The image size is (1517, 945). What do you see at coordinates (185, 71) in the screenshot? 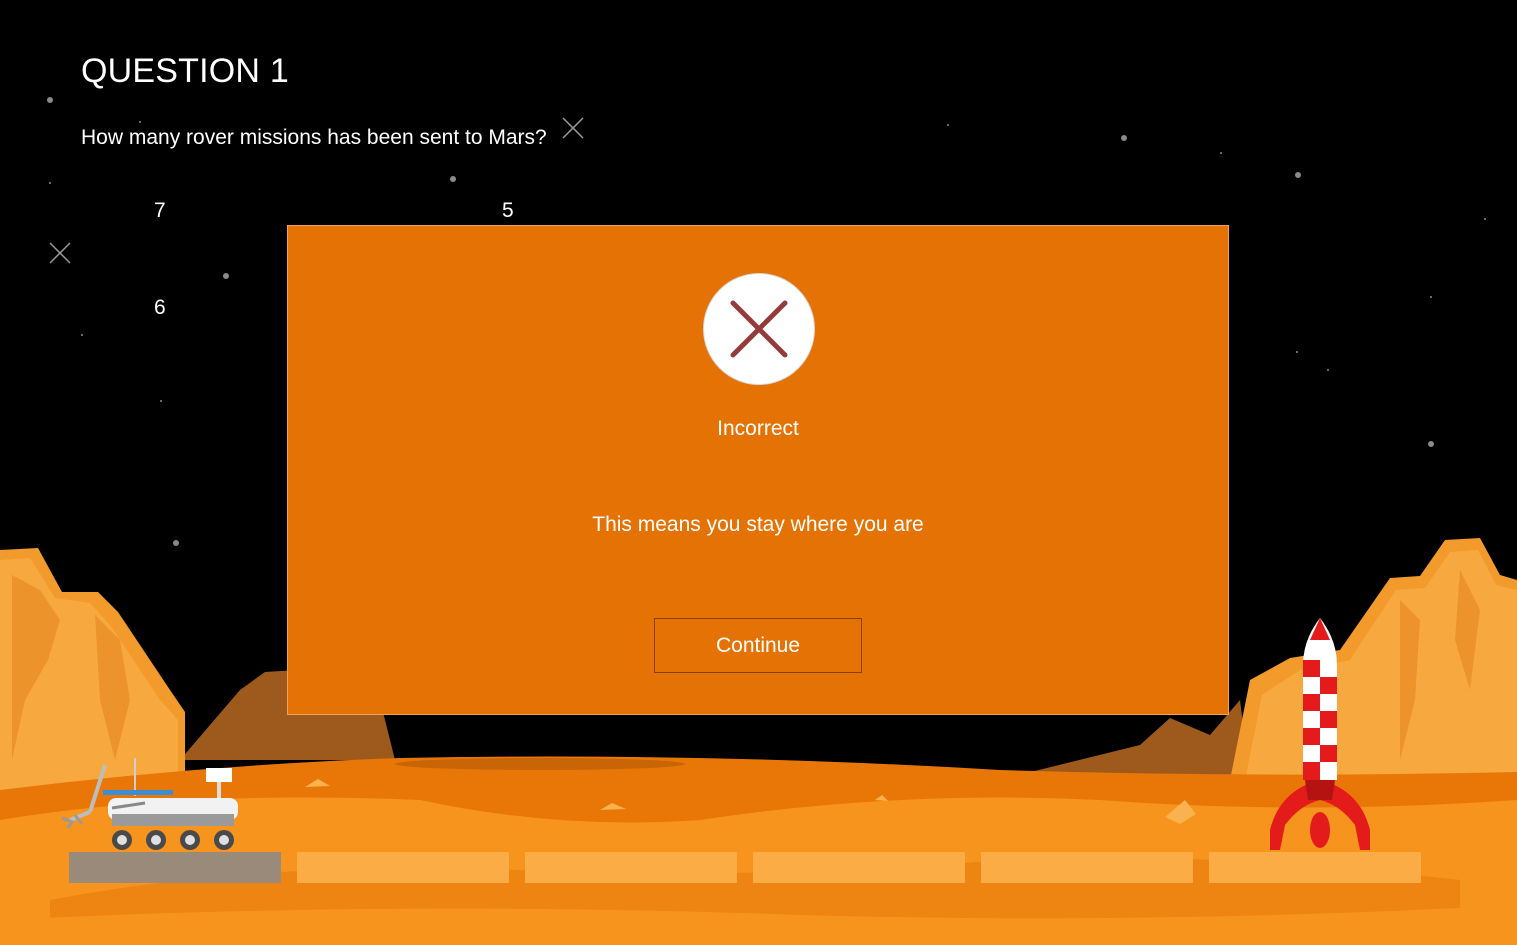
I see `question-title: QUESTION 1` at bounding box center [185, 71].